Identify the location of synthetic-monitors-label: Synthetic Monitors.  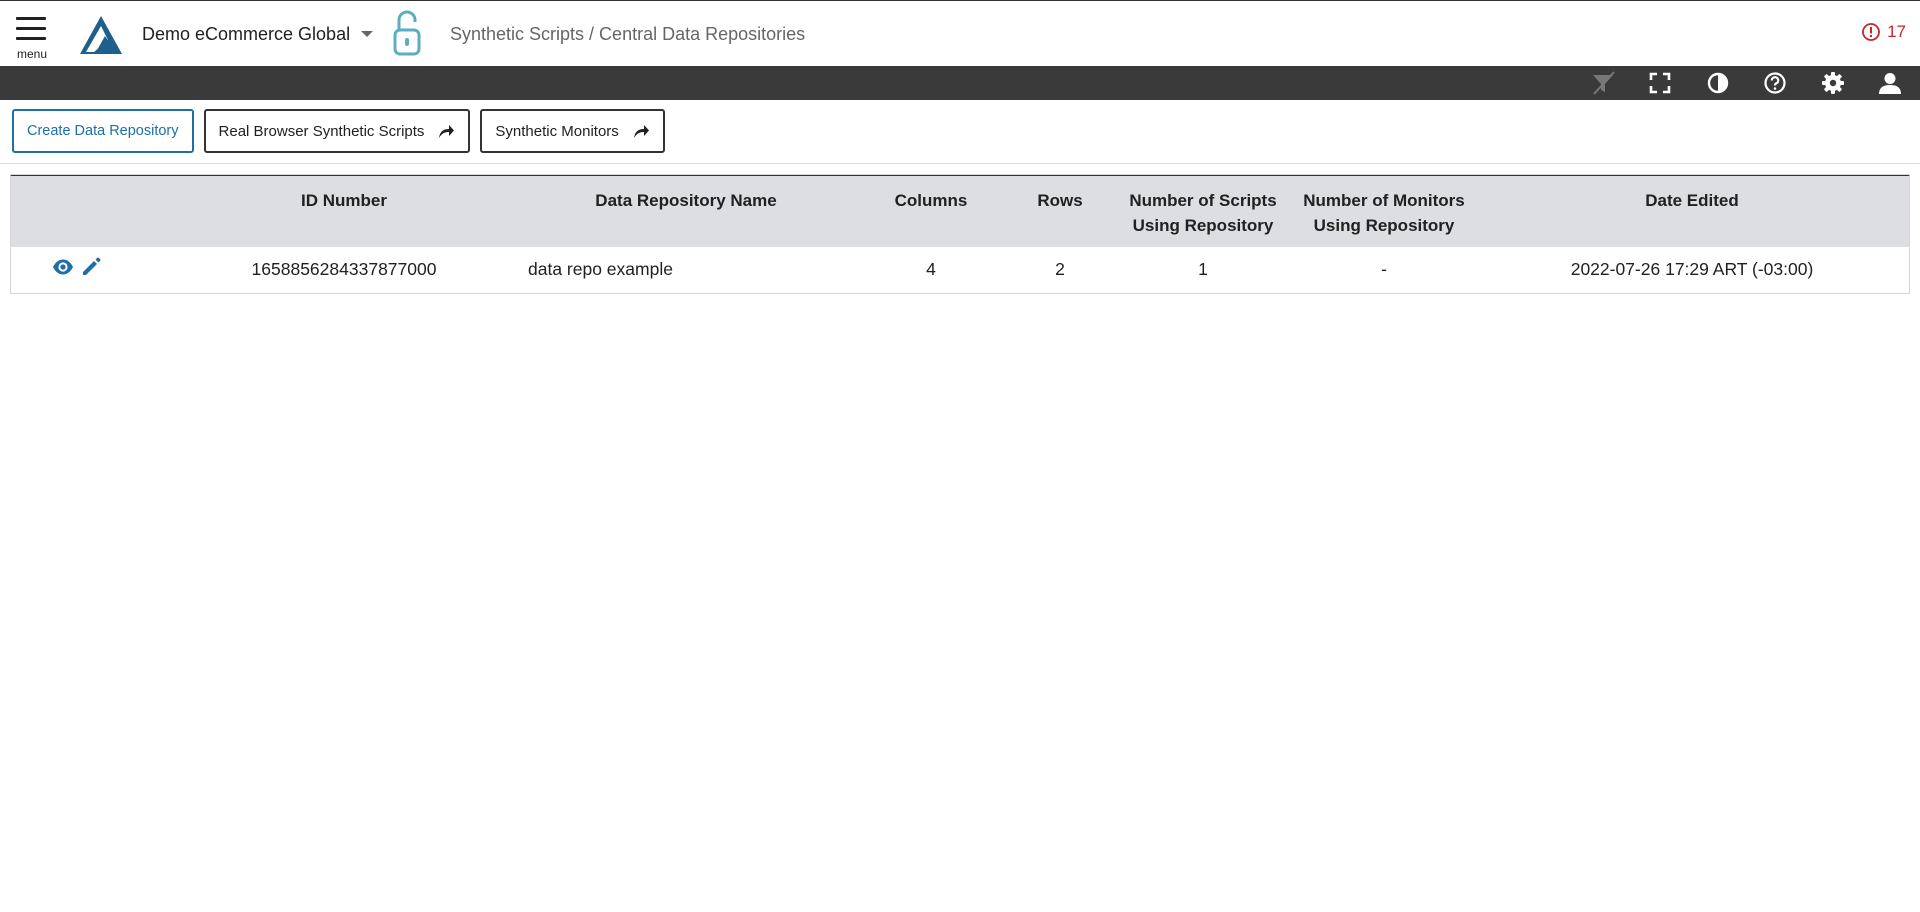
(557, 131).